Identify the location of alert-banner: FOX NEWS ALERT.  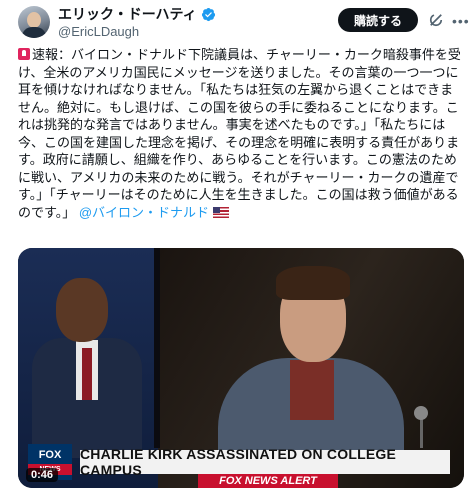
(268, 481).